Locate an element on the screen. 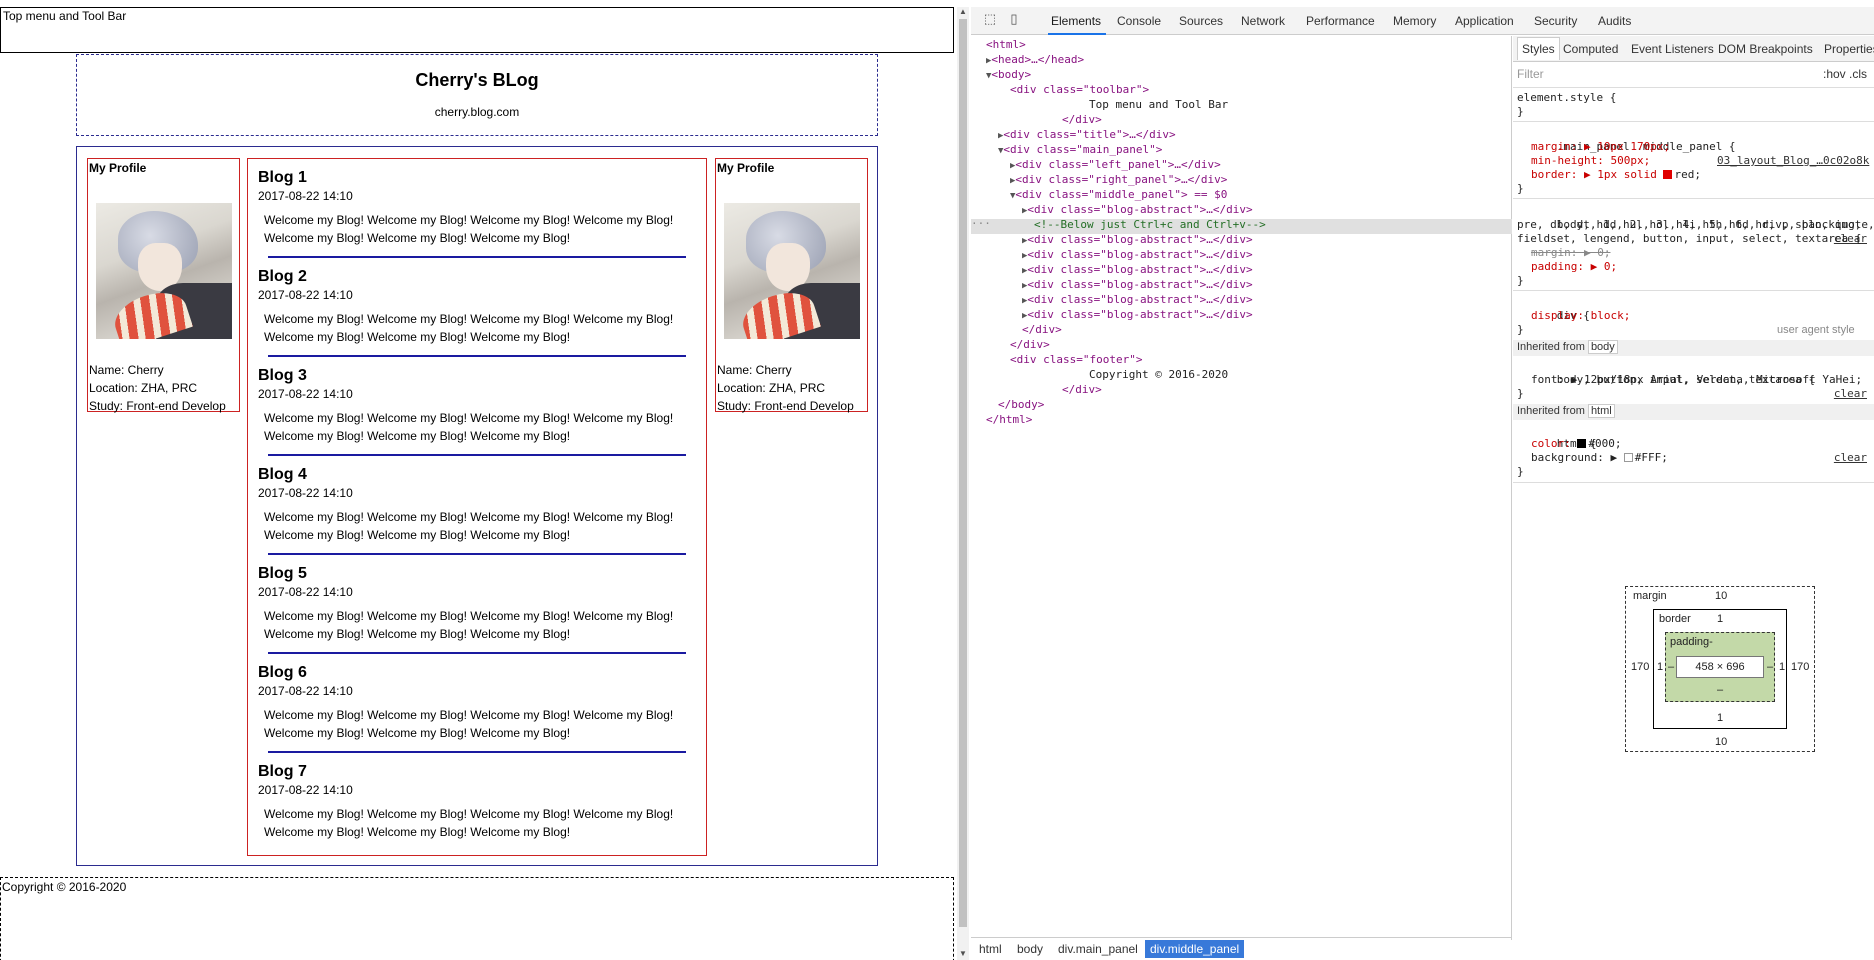  margin-left-value: 170 is located at coordinates (1640, 667).